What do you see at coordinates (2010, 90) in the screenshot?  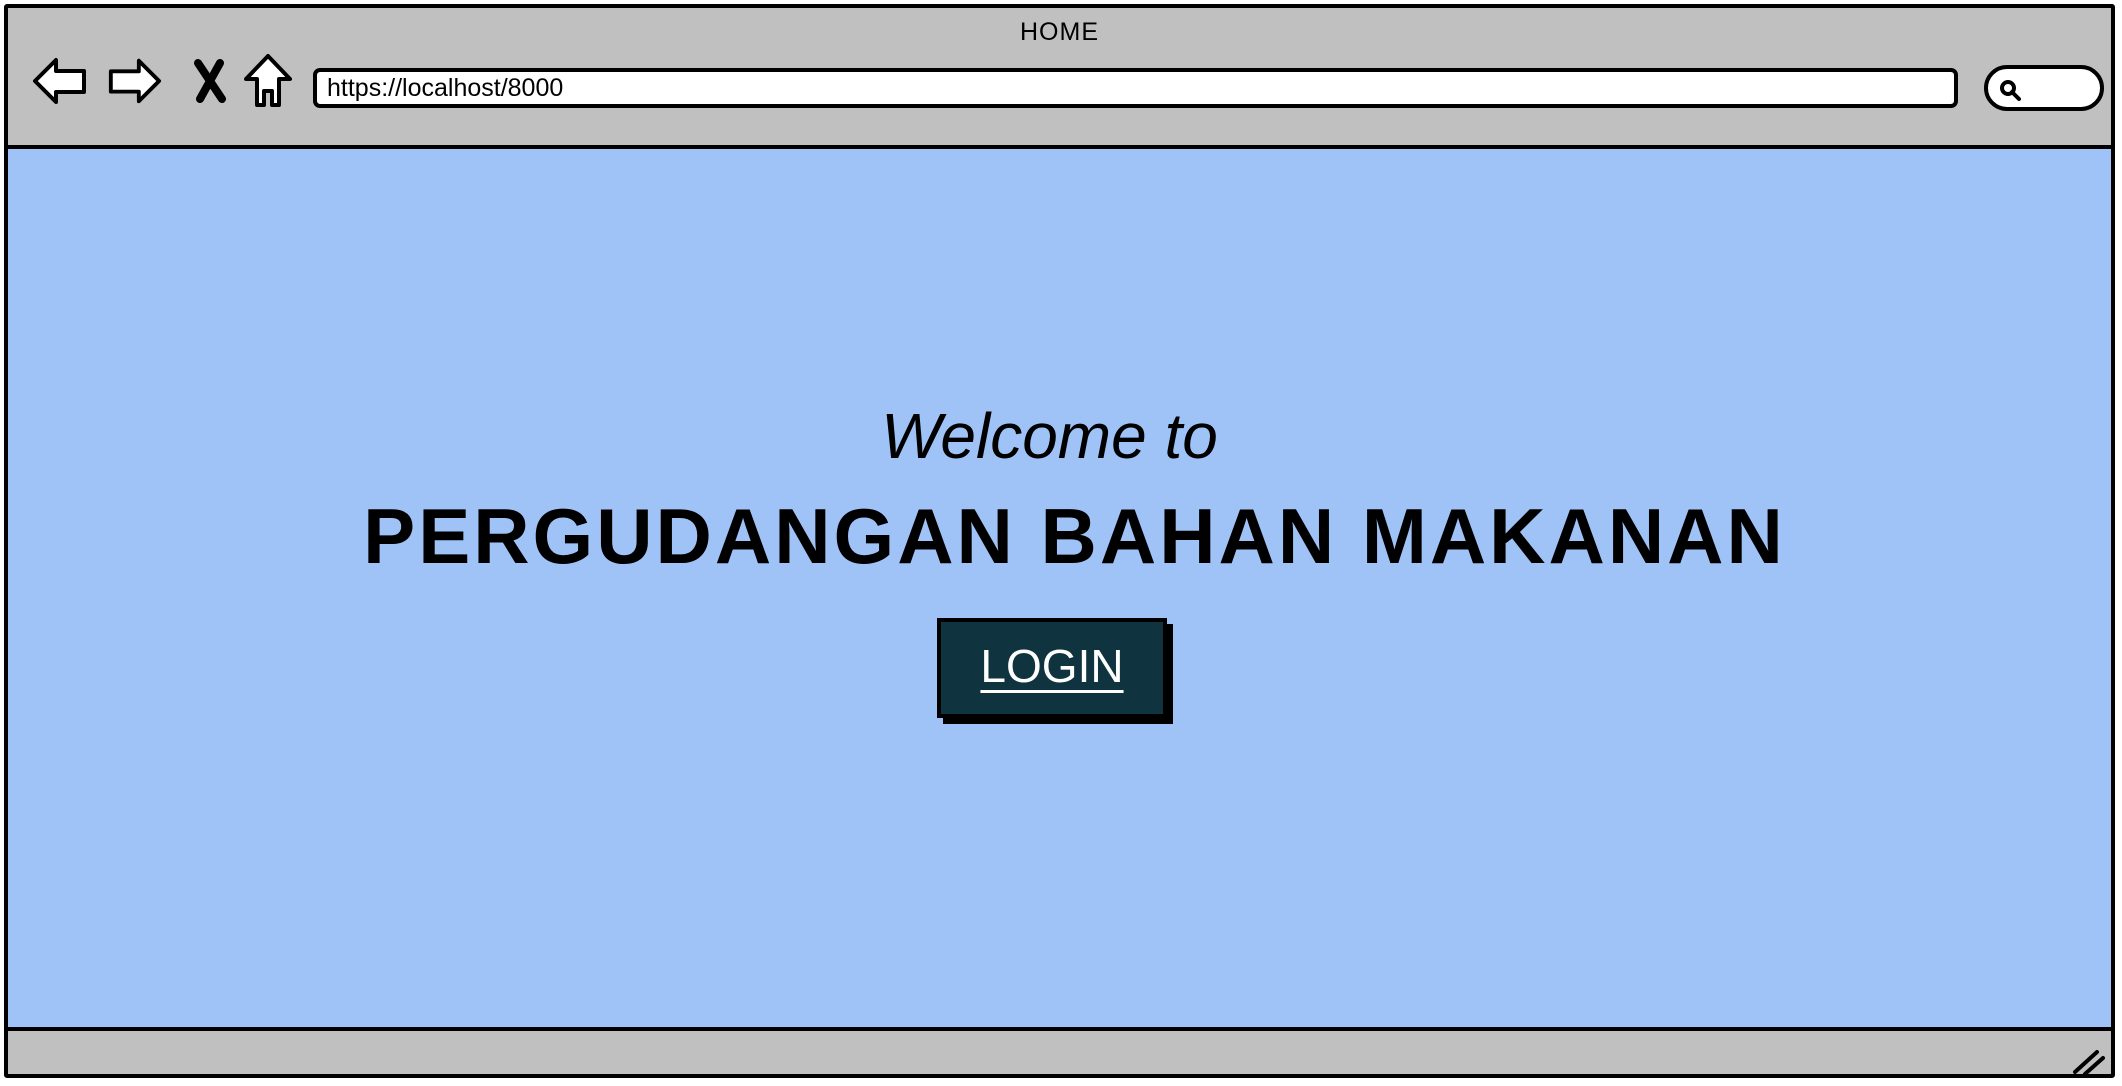 I see `search-icon` at bounding box center [2010, 90].